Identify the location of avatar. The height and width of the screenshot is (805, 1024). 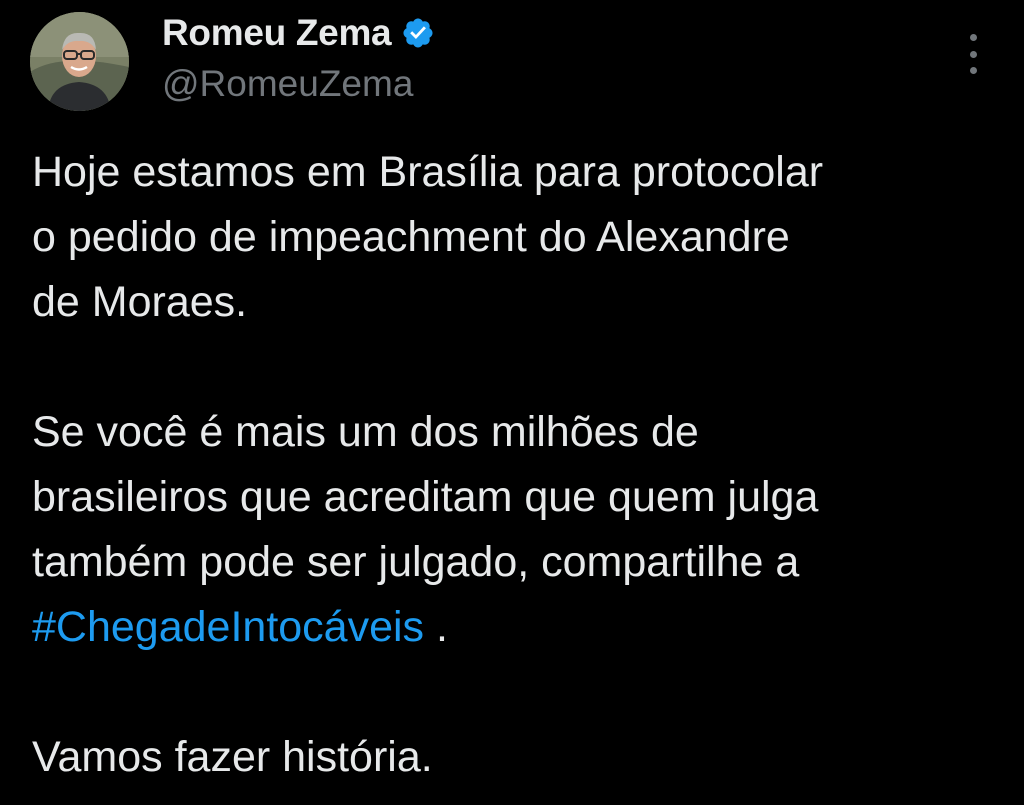
(79, 61).